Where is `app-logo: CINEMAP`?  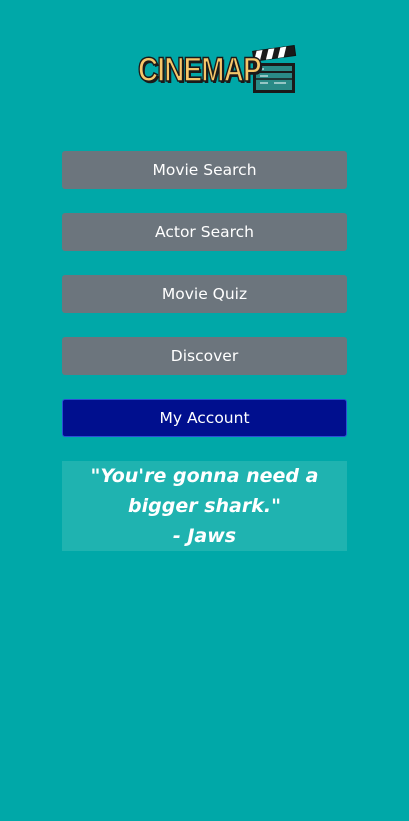
app-logo: CINEMAP is located at coordinates (204, 70).